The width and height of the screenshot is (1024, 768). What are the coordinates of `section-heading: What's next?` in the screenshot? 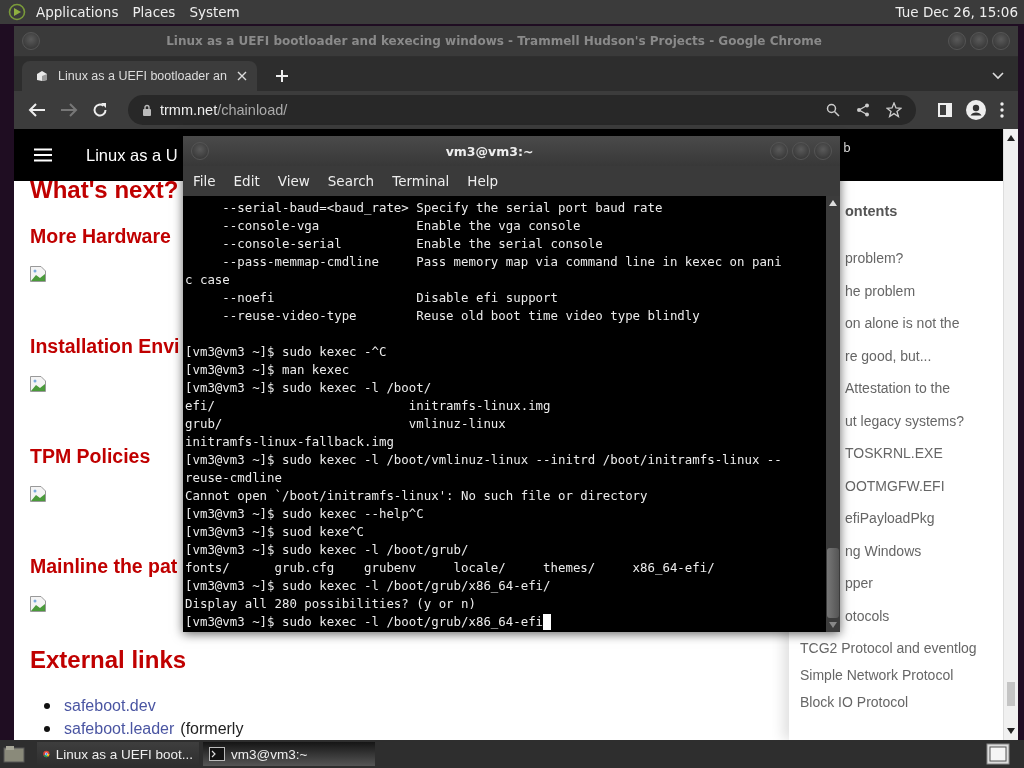 It's located at (104, 190).